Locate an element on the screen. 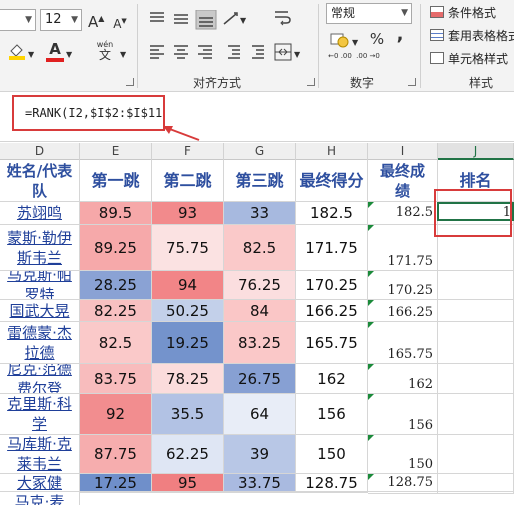 The height and width of the screenshot is (505, 514). final-score-cell is located at coordinates (403, 493).